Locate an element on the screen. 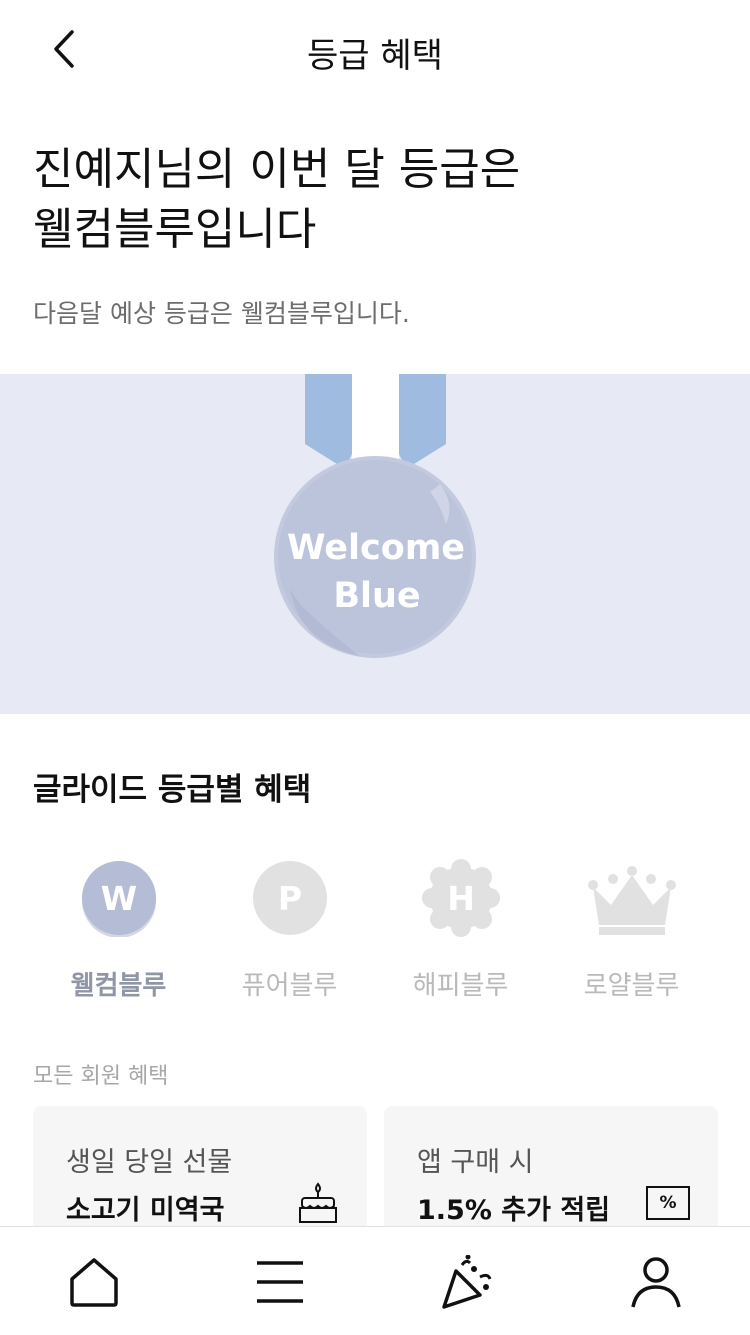  medal-text-line2: Blue is located at coordinates (376, 596).